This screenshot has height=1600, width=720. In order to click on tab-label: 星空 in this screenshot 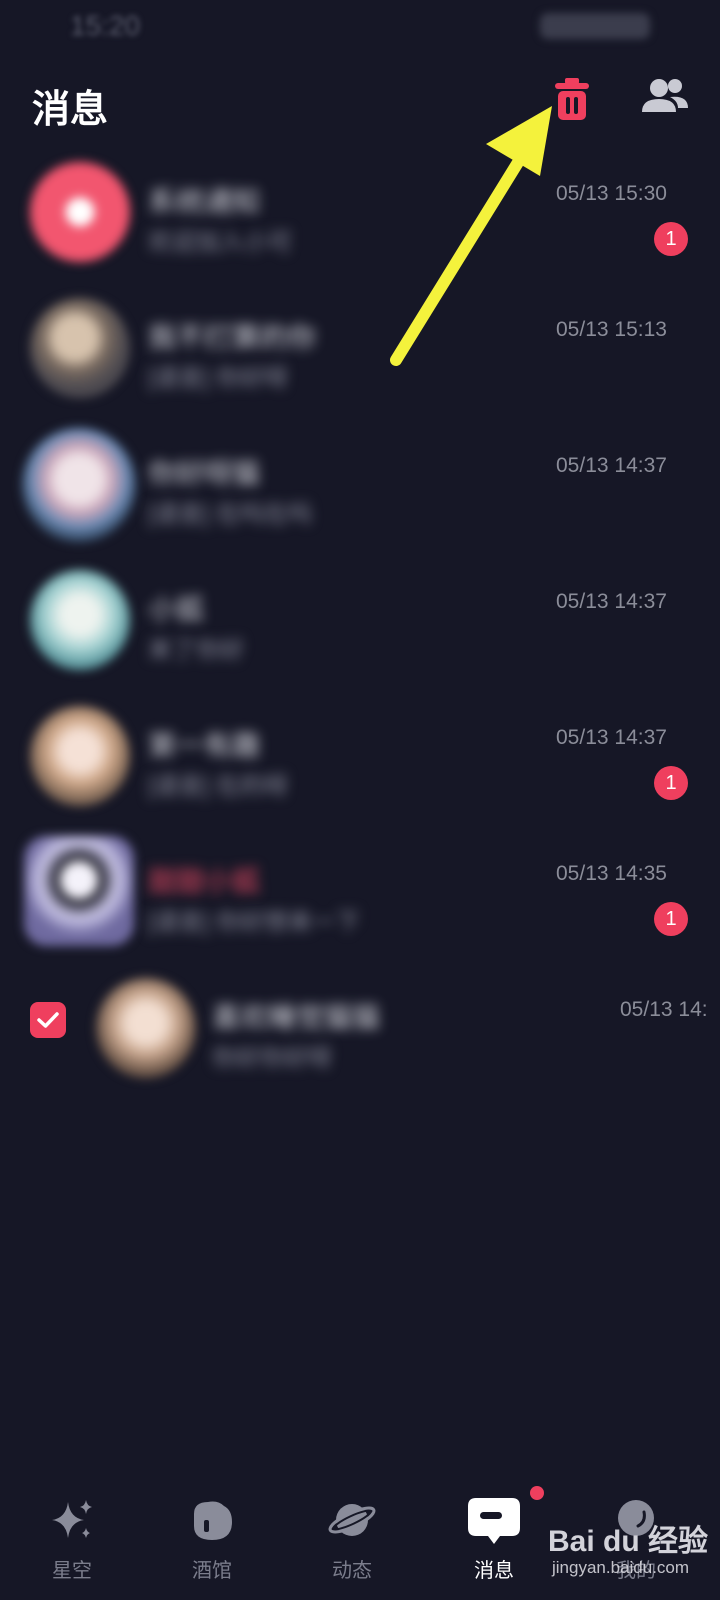, I will do `click(72, 1571)`.